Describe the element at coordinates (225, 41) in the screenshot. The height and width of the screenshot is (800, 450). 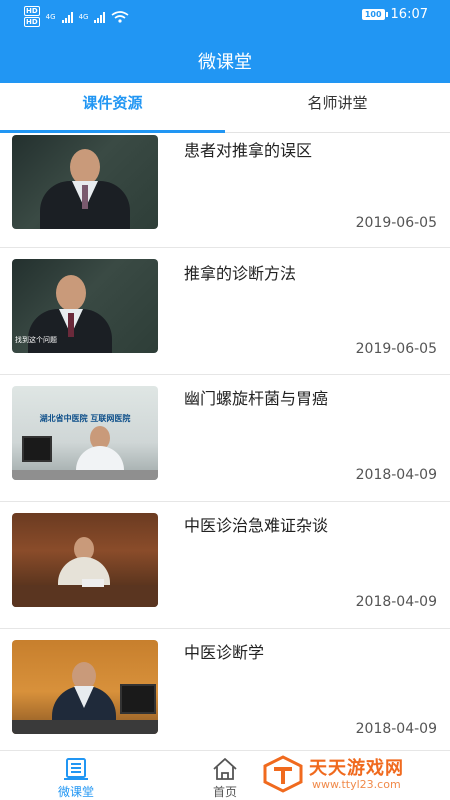
I see `app-header: HD HD 4G 4G 100 16:07 微课堂` at that location.